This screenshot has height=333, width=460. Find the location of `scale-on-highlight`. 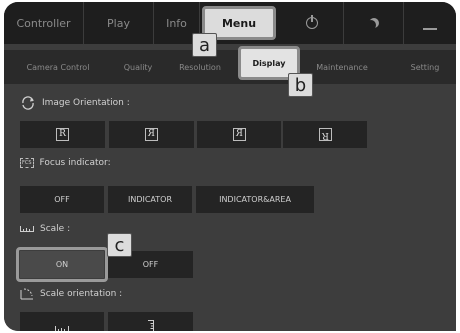

scale-on-highlight is located at coordinates (62, 264).